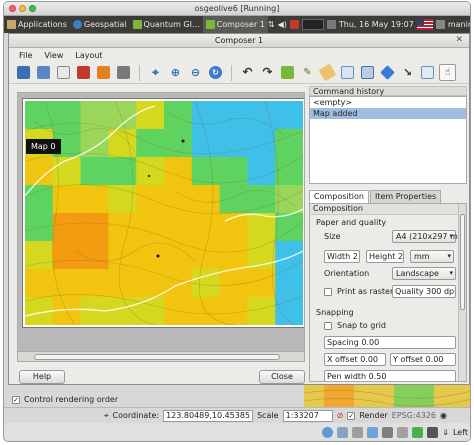  Describe the element at coordinates (282, 24) in the screenshot. I see `volume-icon: ◀)` at that location.